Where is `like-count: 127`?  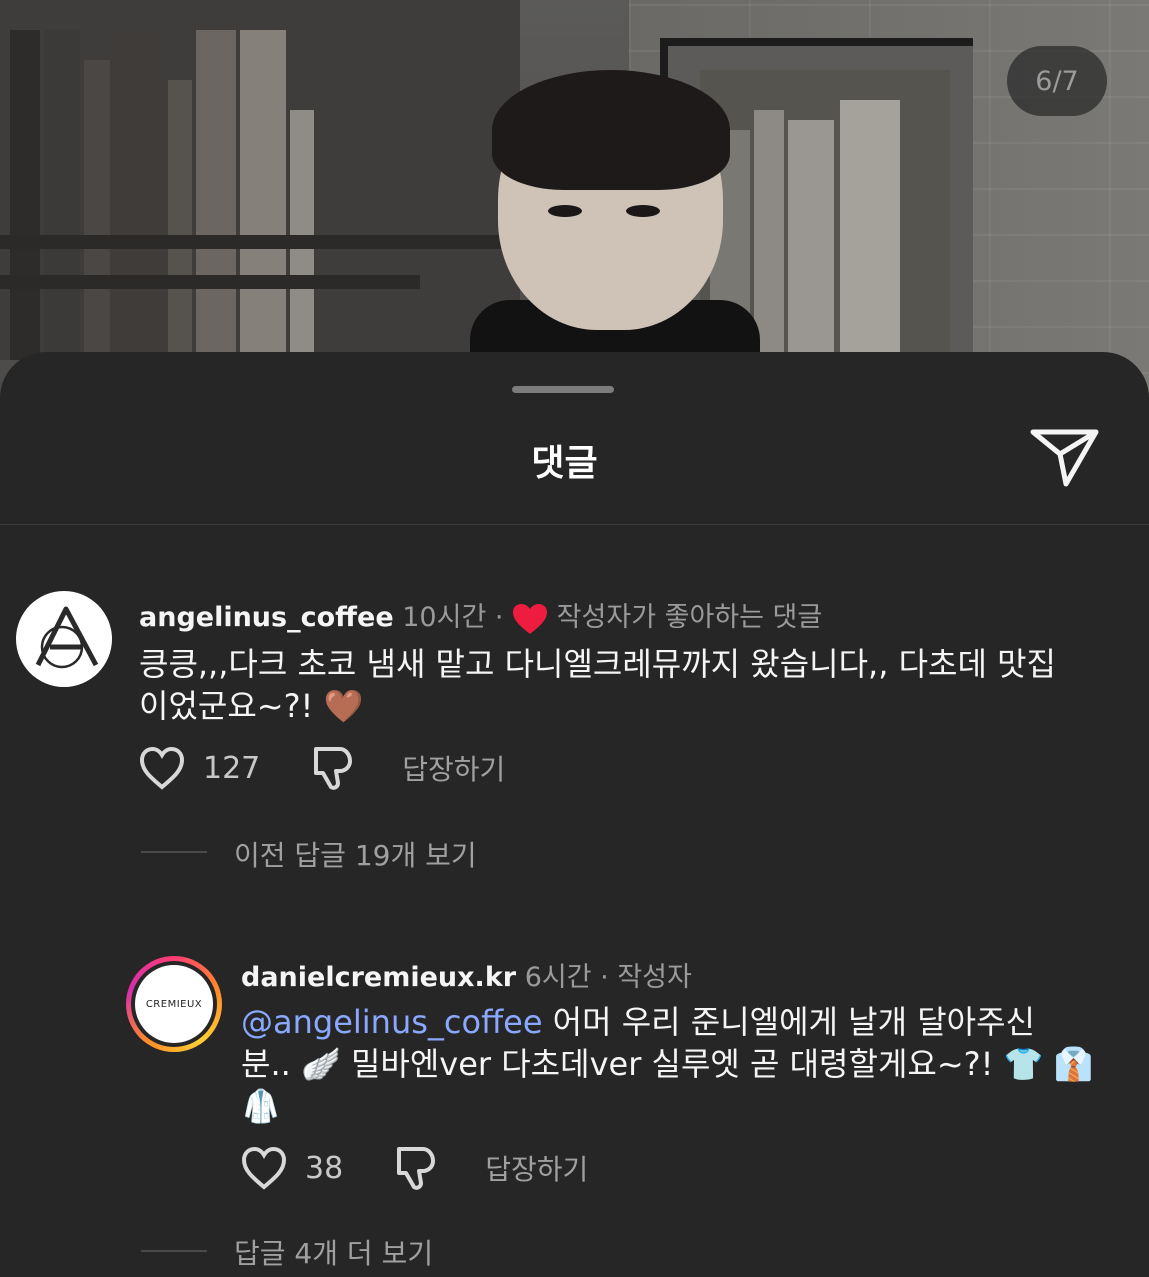
like-count: 127 is located at coordinates (232, 768).